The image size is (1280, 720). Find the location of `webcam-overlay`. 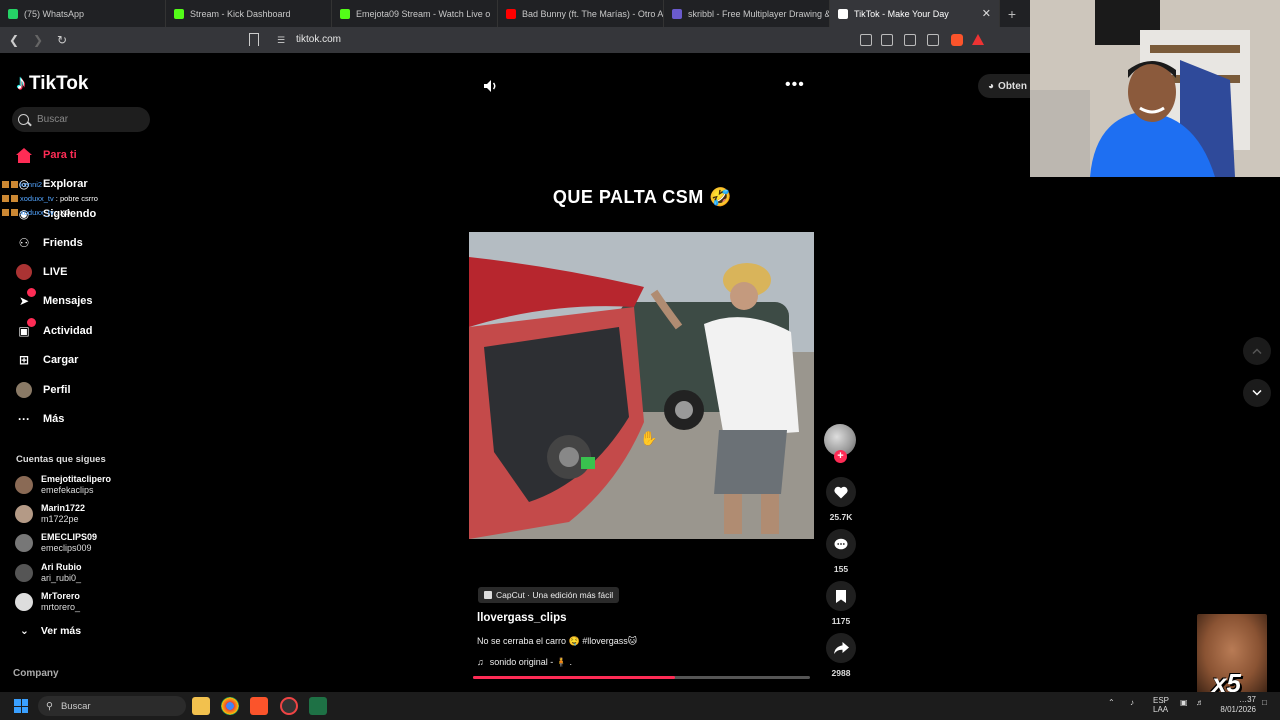

webcam-overlay is located at coordinates (1155, 88).